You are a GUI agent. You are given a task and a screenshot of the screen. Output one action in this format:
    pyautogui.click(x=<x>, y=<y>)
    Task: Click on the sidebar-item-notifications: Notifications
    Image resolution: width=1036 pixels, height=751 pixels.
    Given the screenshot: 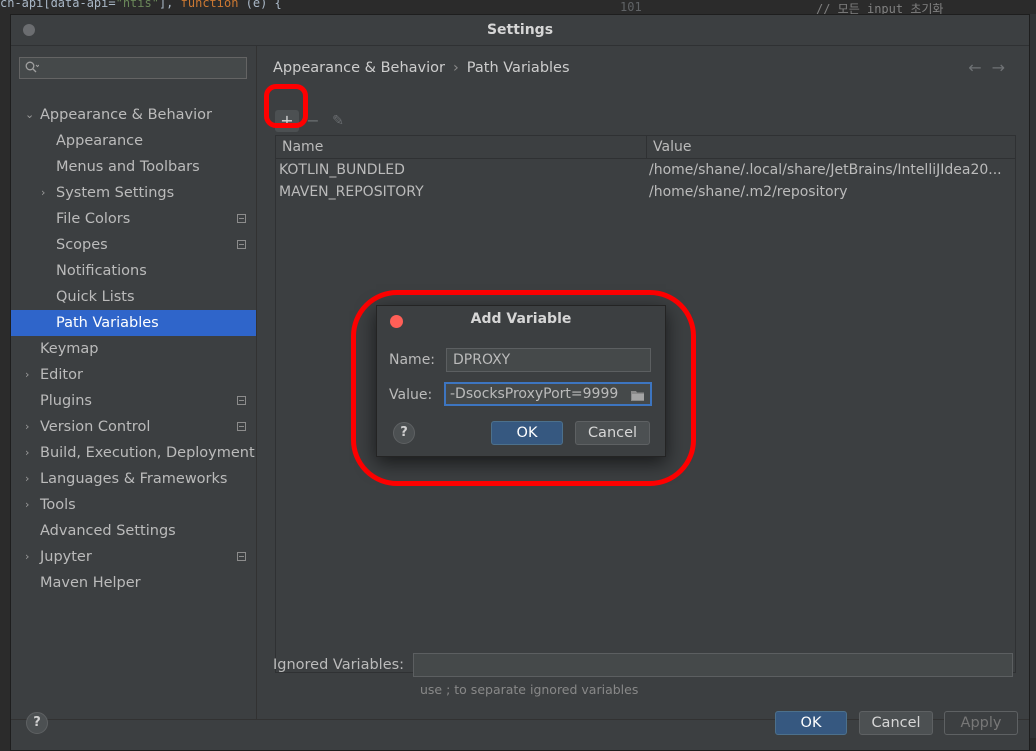 What is the action you would take?
    pyautogui.click(x=133, y=271)
    